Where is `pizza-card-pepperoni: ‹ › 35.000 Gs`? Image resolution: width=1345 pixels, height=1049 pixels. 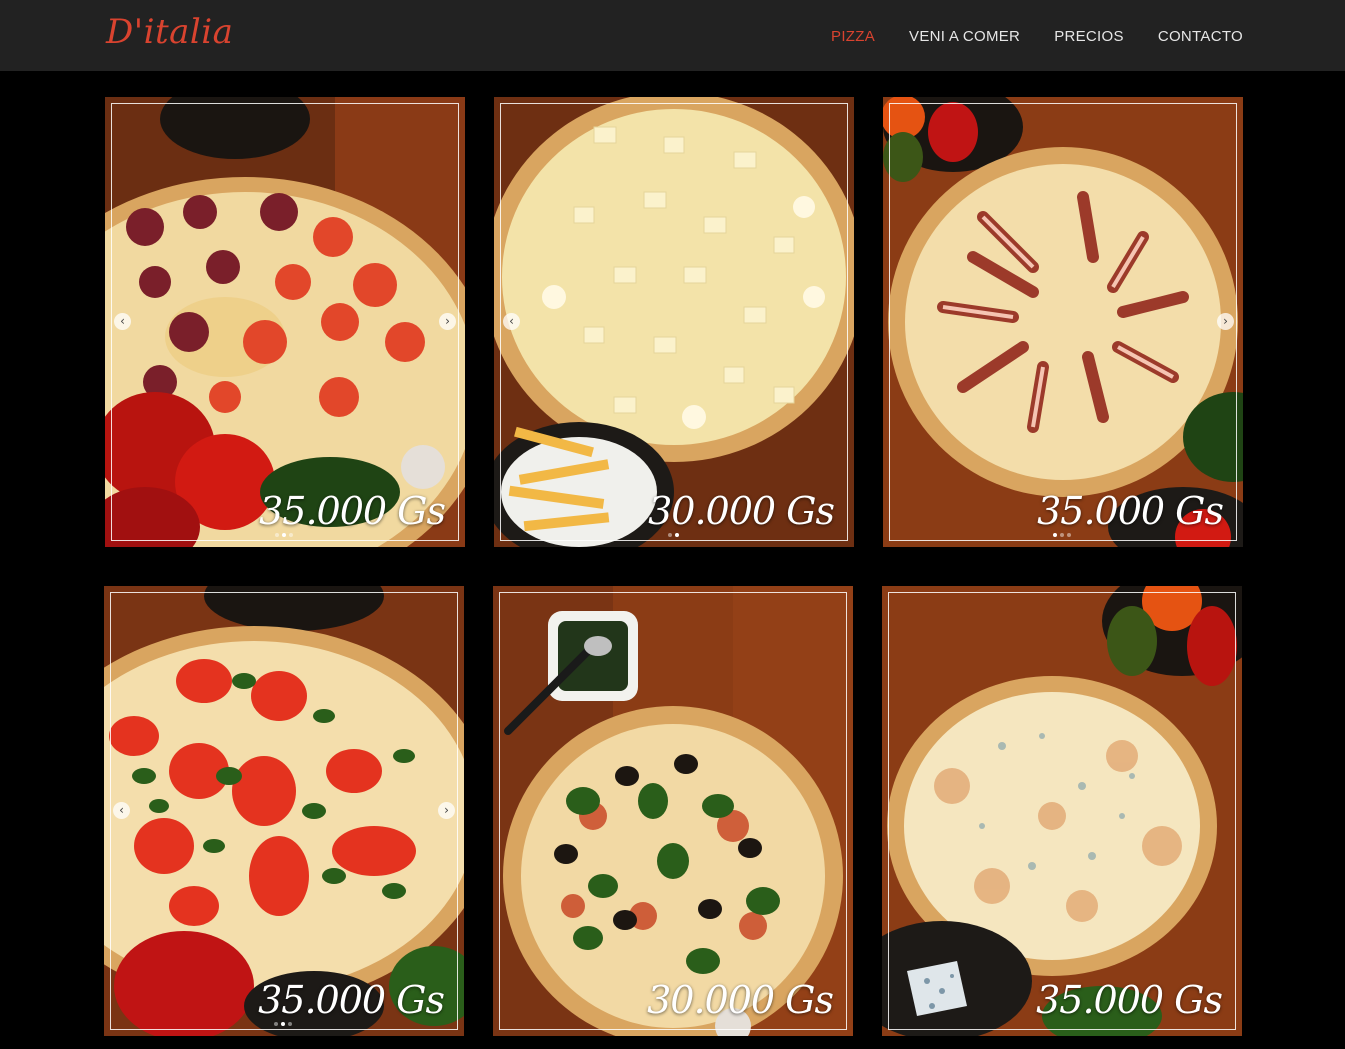 pizza-card-pepperoni: ‹ › 35.000 Gs is located at coordinates (285, 322).